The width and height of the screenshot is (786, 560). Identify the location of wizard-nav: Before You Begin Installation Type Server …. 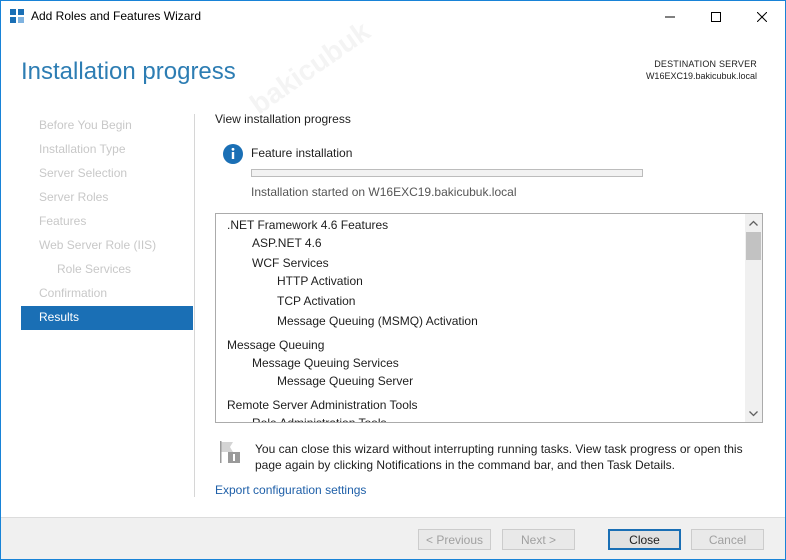
(107, 222).